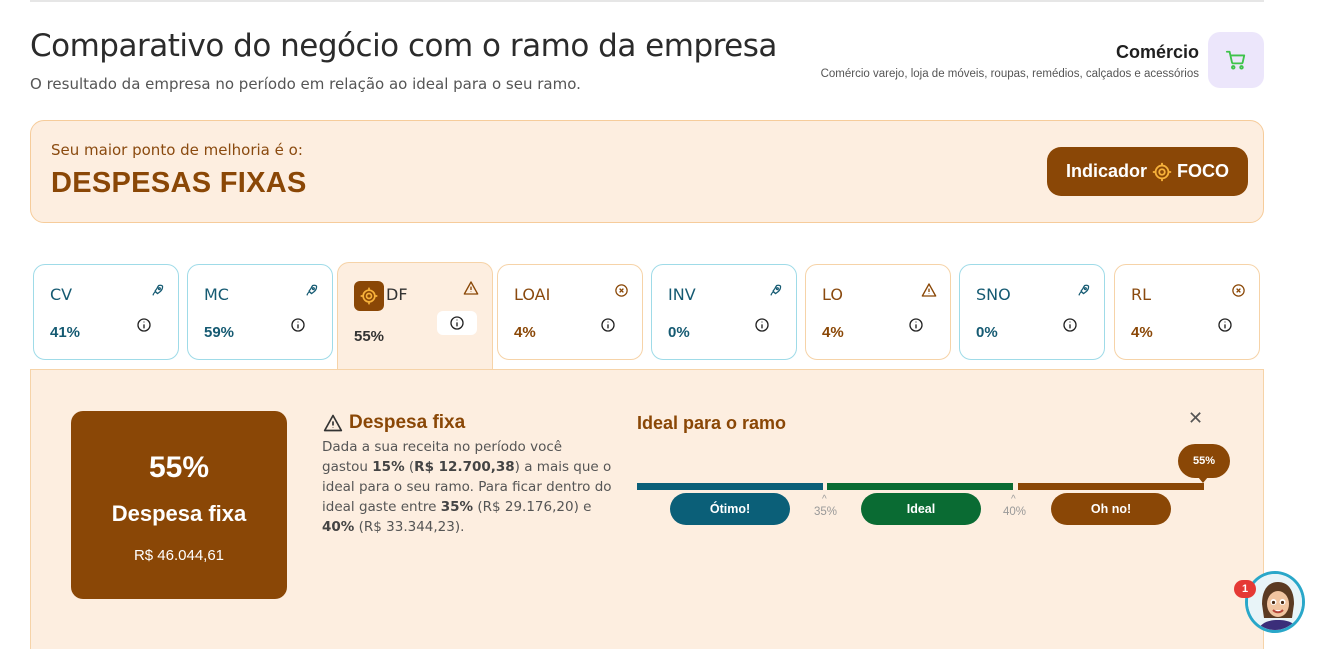  Describe the element at coordinates (570, 312) in the screenshot. I see `tab-loai: LOAI 4%` at that location.